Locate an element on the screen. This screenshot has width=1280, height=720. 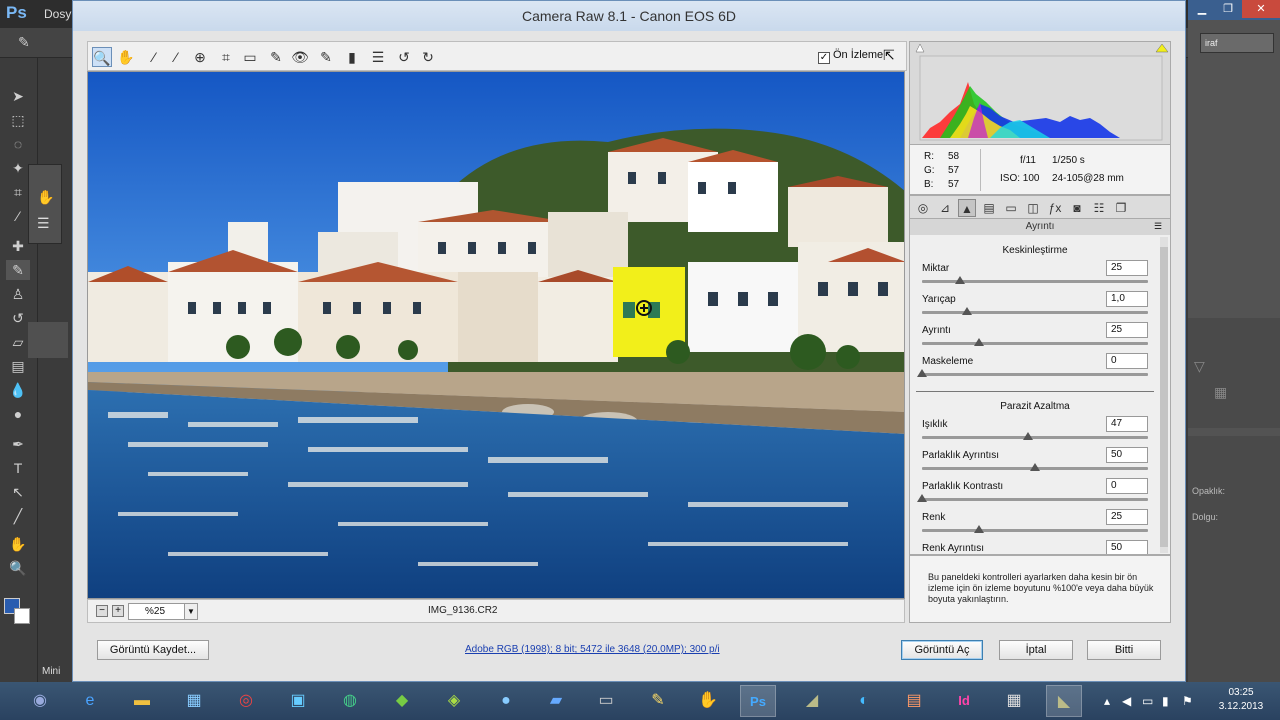
preferences-icon: ☰ is located at coordinates (378, 57).